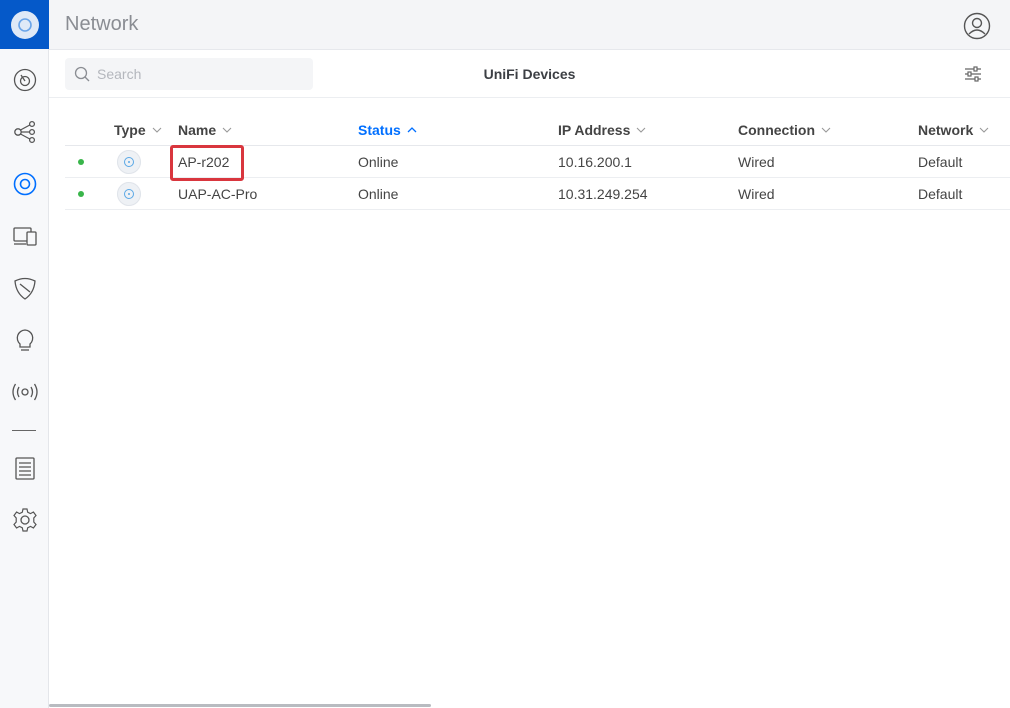 Image resolution: width=1010 pixels, height=708 pixels. I want to click on devices-icon, so click(24, 184).